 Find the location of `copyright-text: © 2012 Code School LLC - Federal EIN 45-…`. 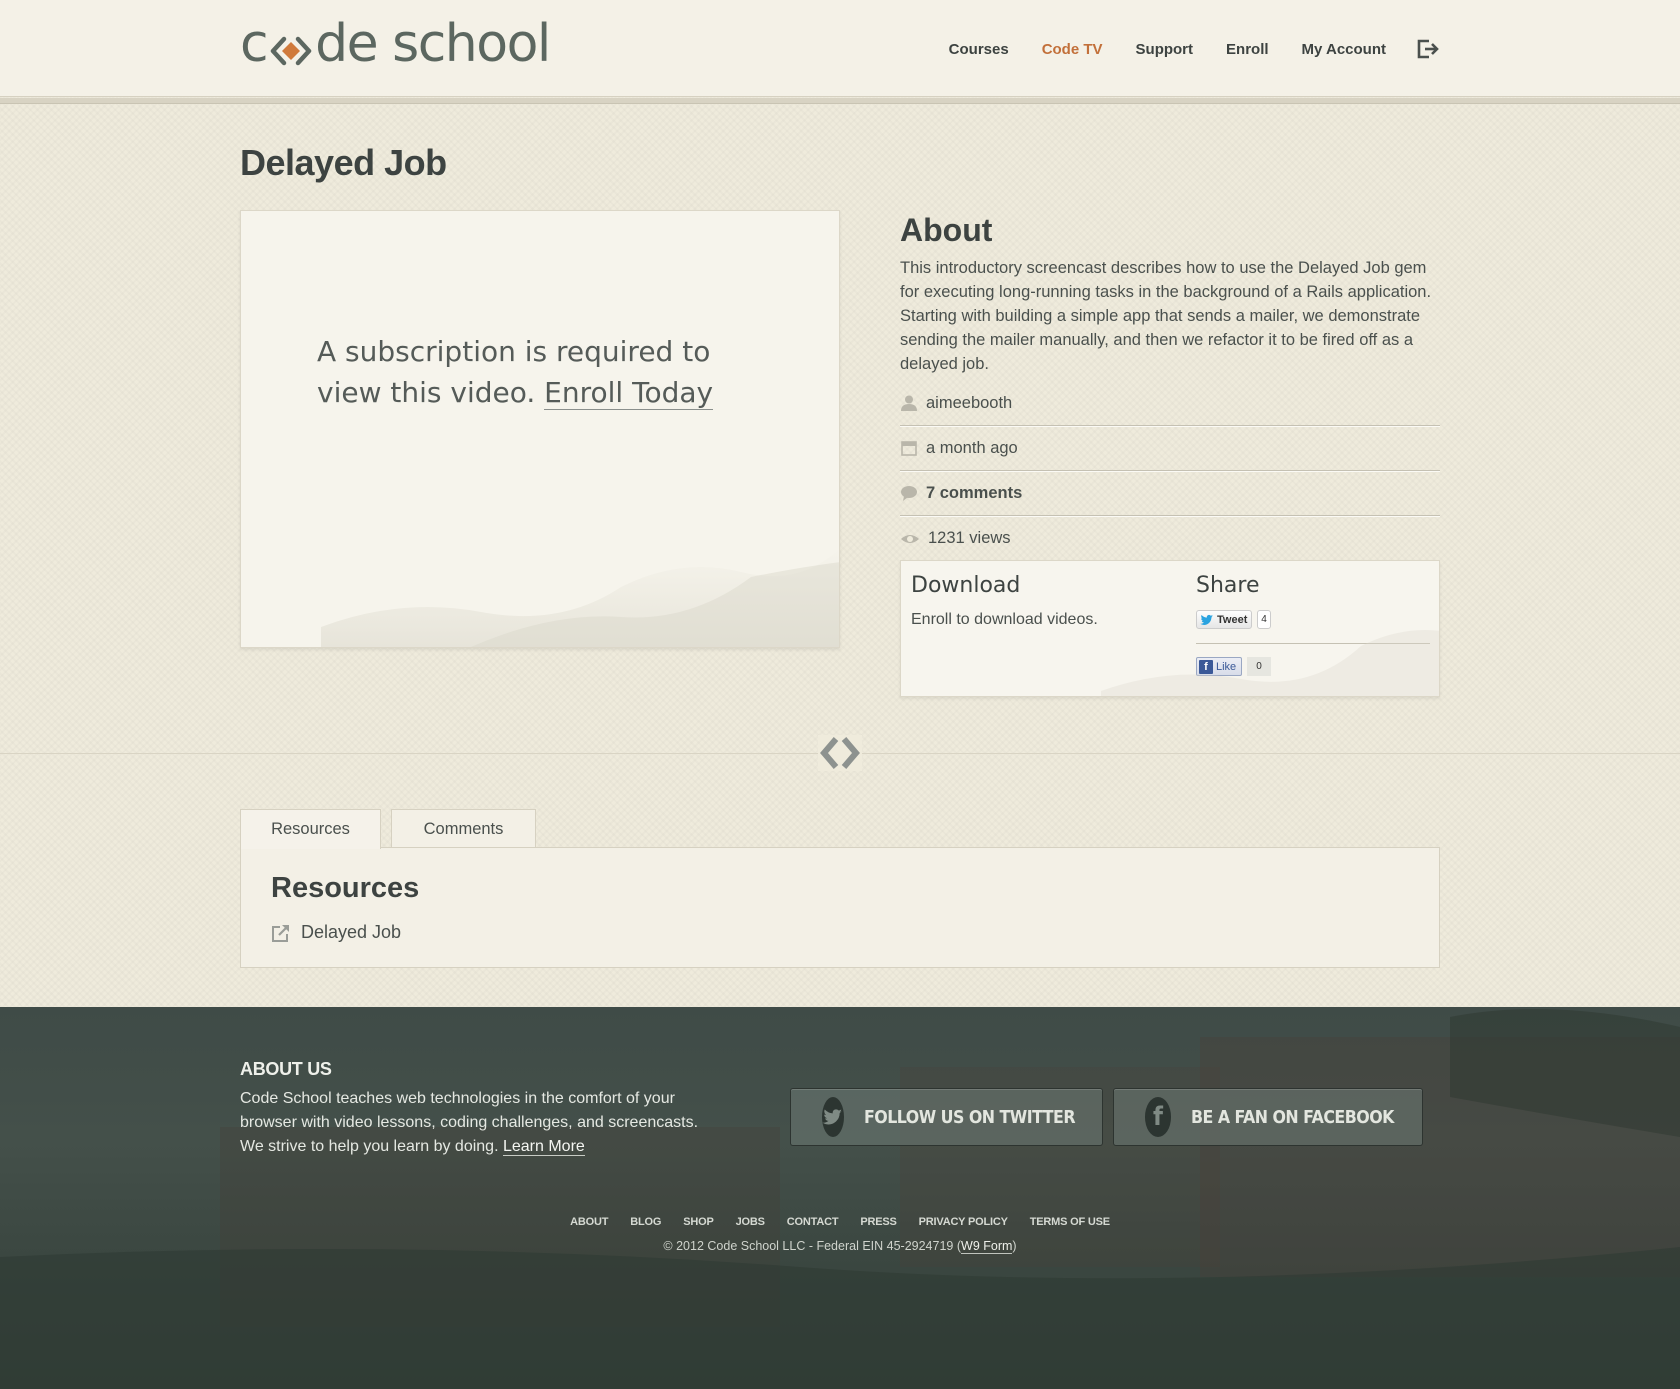

copyright-text: © 2012 Code School LLC - Federal EIN 45-… is located at coordinates (812, 1246).